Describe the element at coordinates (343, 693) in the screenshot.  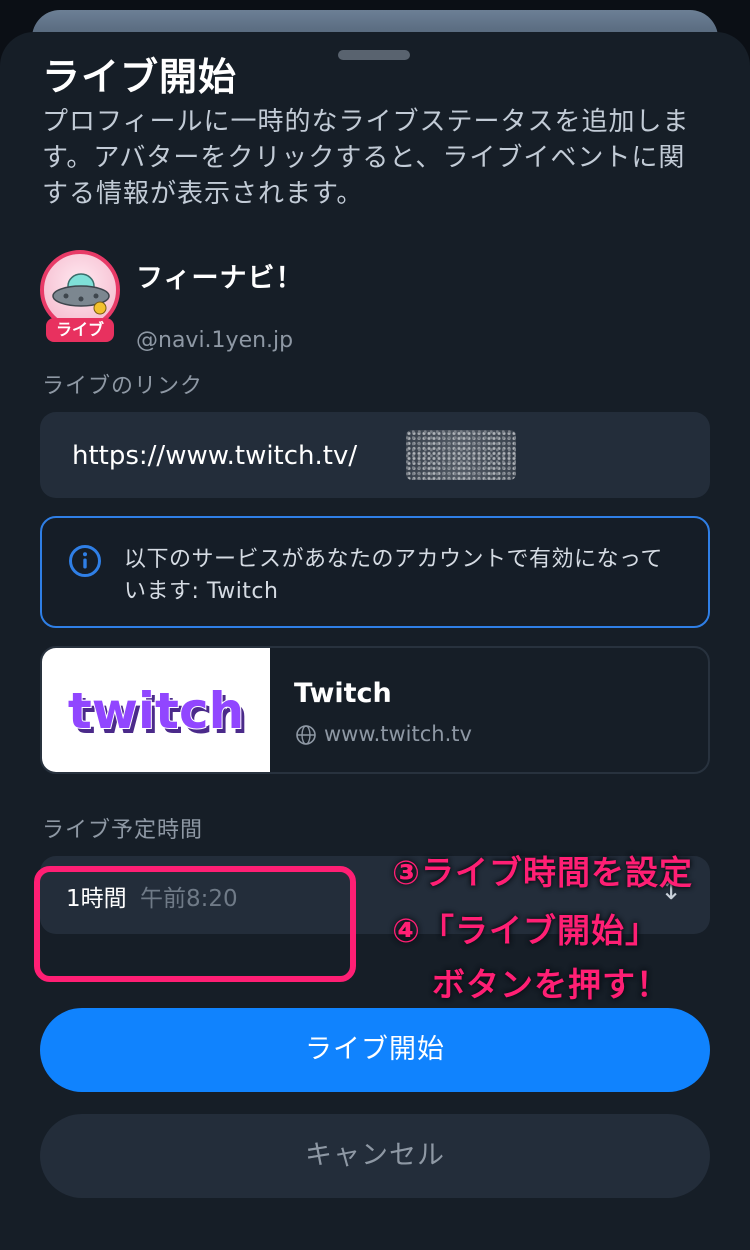
I see `service-name: Twitch` at that location.